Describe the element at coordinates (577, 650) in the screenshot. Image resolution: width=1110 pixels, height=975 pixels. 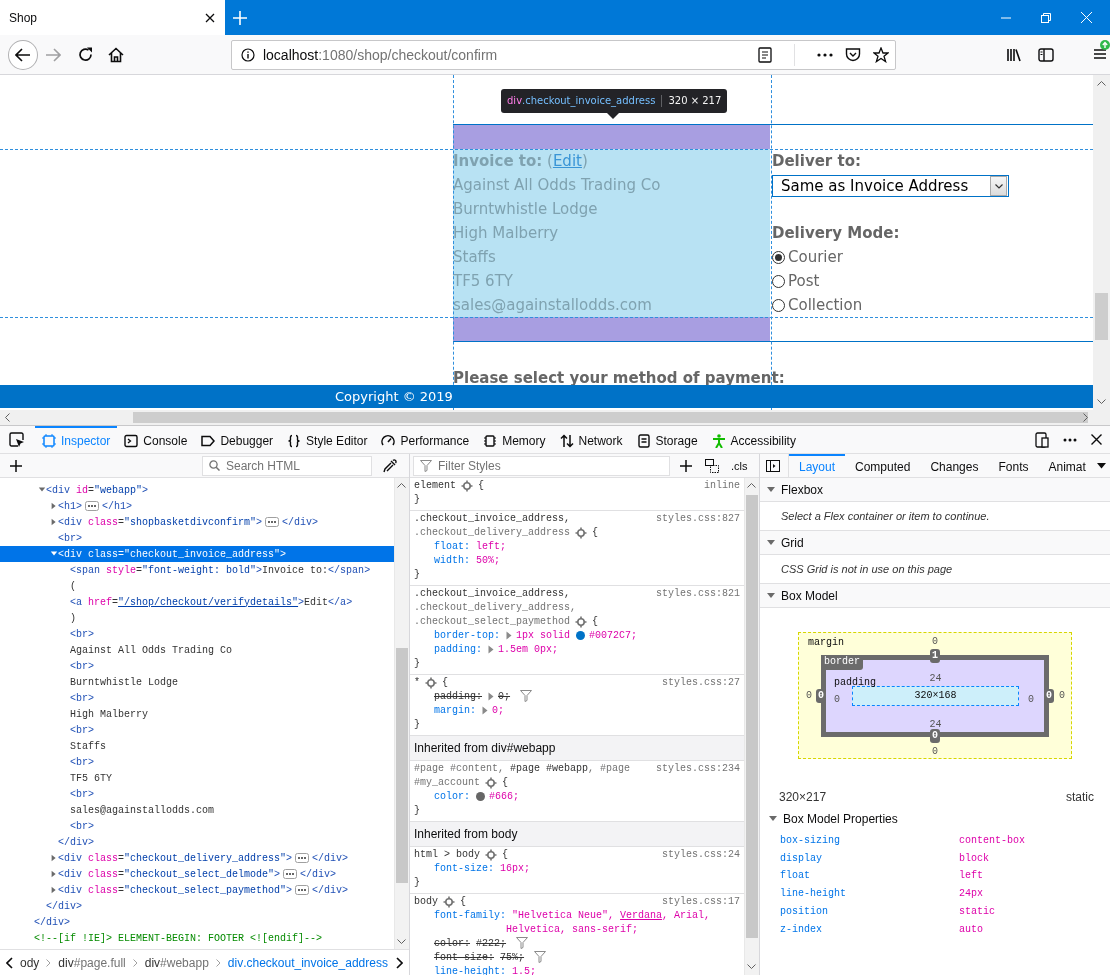
I see `declaration: padding: 1.5em 0px;` at that location.